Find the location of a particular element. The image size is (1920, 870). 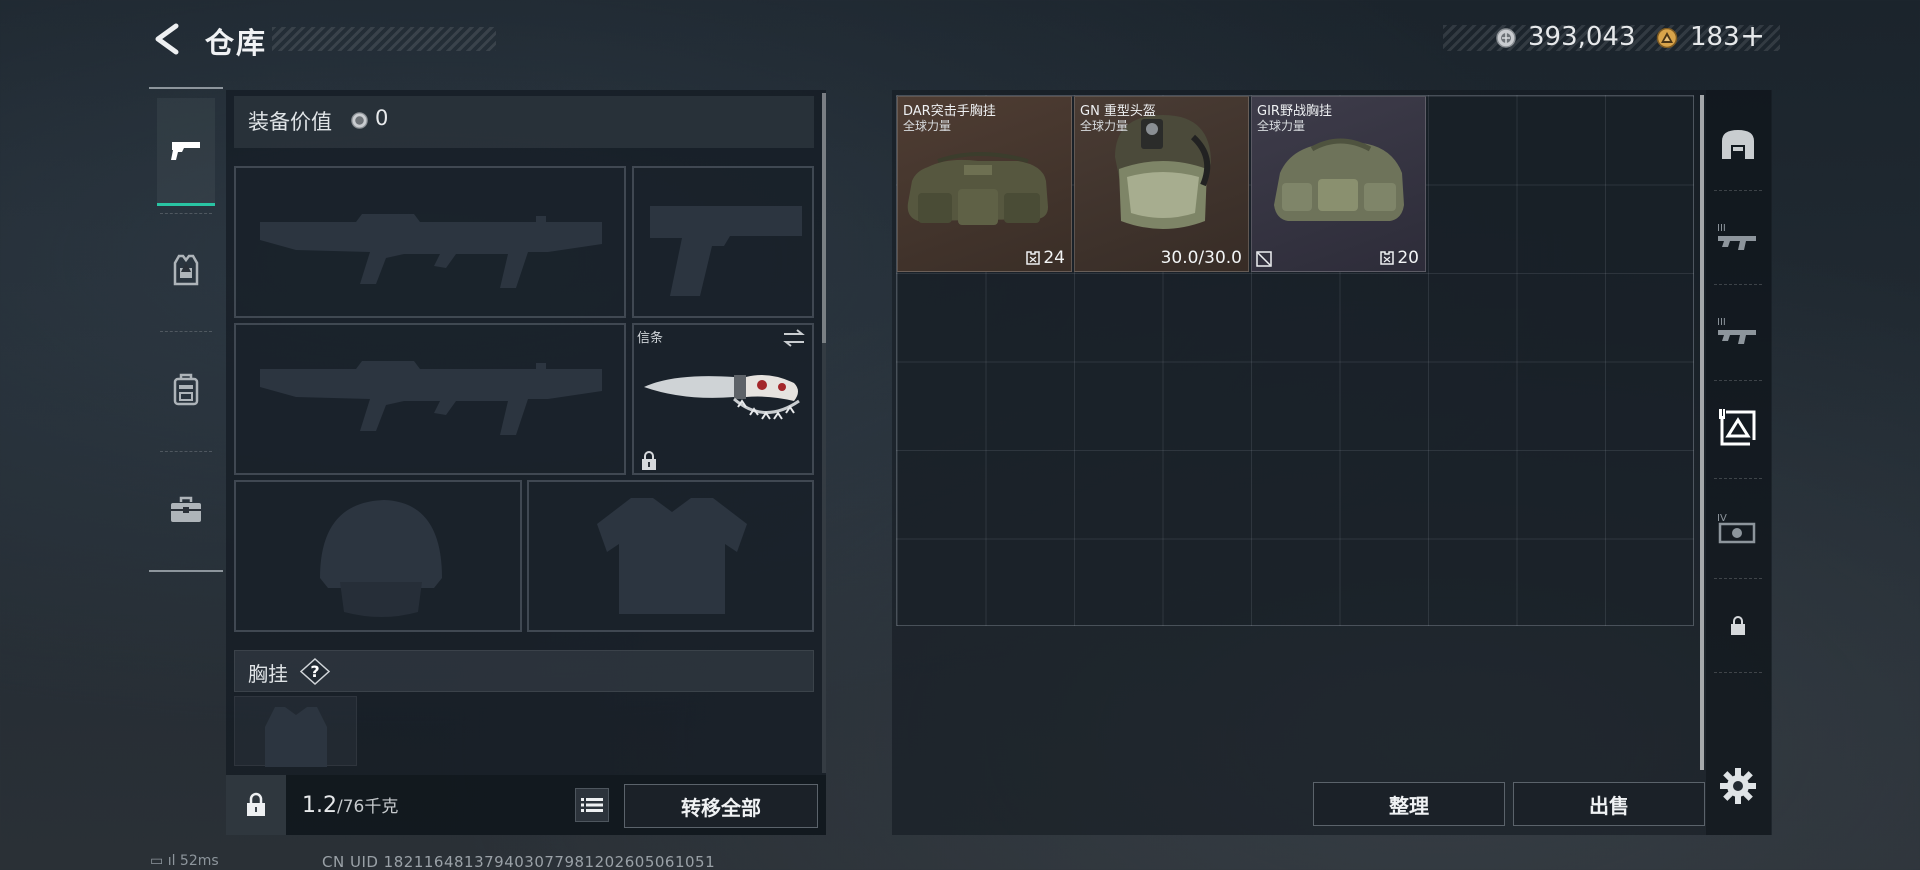

stash-tab-main is located at coordinates (1738, 144).